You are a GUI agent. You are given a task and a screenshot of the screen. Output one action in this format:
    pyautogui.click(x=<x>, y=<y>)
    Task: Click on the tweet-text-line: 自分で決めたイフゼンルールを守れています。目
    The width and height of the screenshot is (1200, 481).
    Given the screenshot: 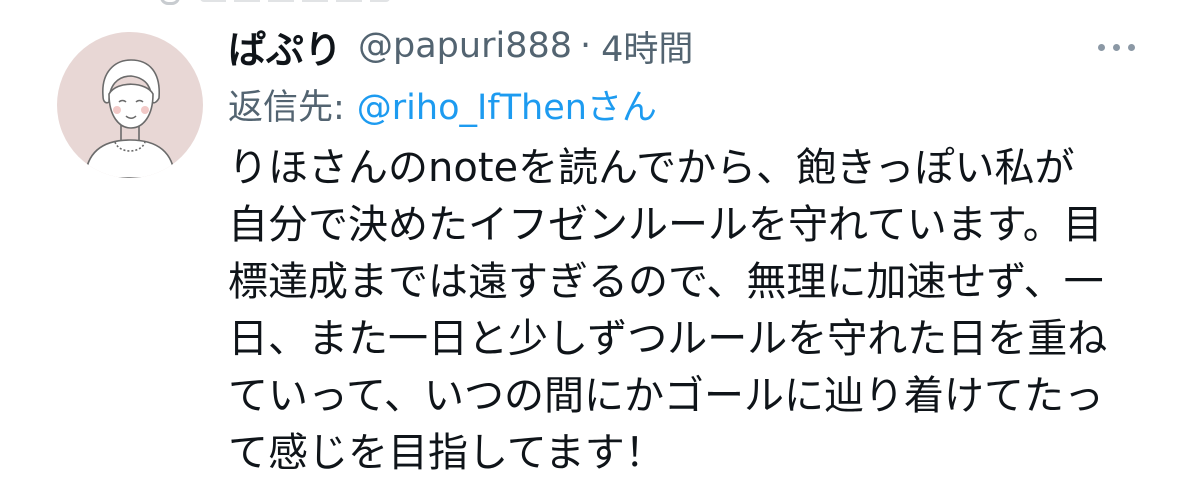 What is the action you would take?
    pyautogui.click(x=665, y=225)
    